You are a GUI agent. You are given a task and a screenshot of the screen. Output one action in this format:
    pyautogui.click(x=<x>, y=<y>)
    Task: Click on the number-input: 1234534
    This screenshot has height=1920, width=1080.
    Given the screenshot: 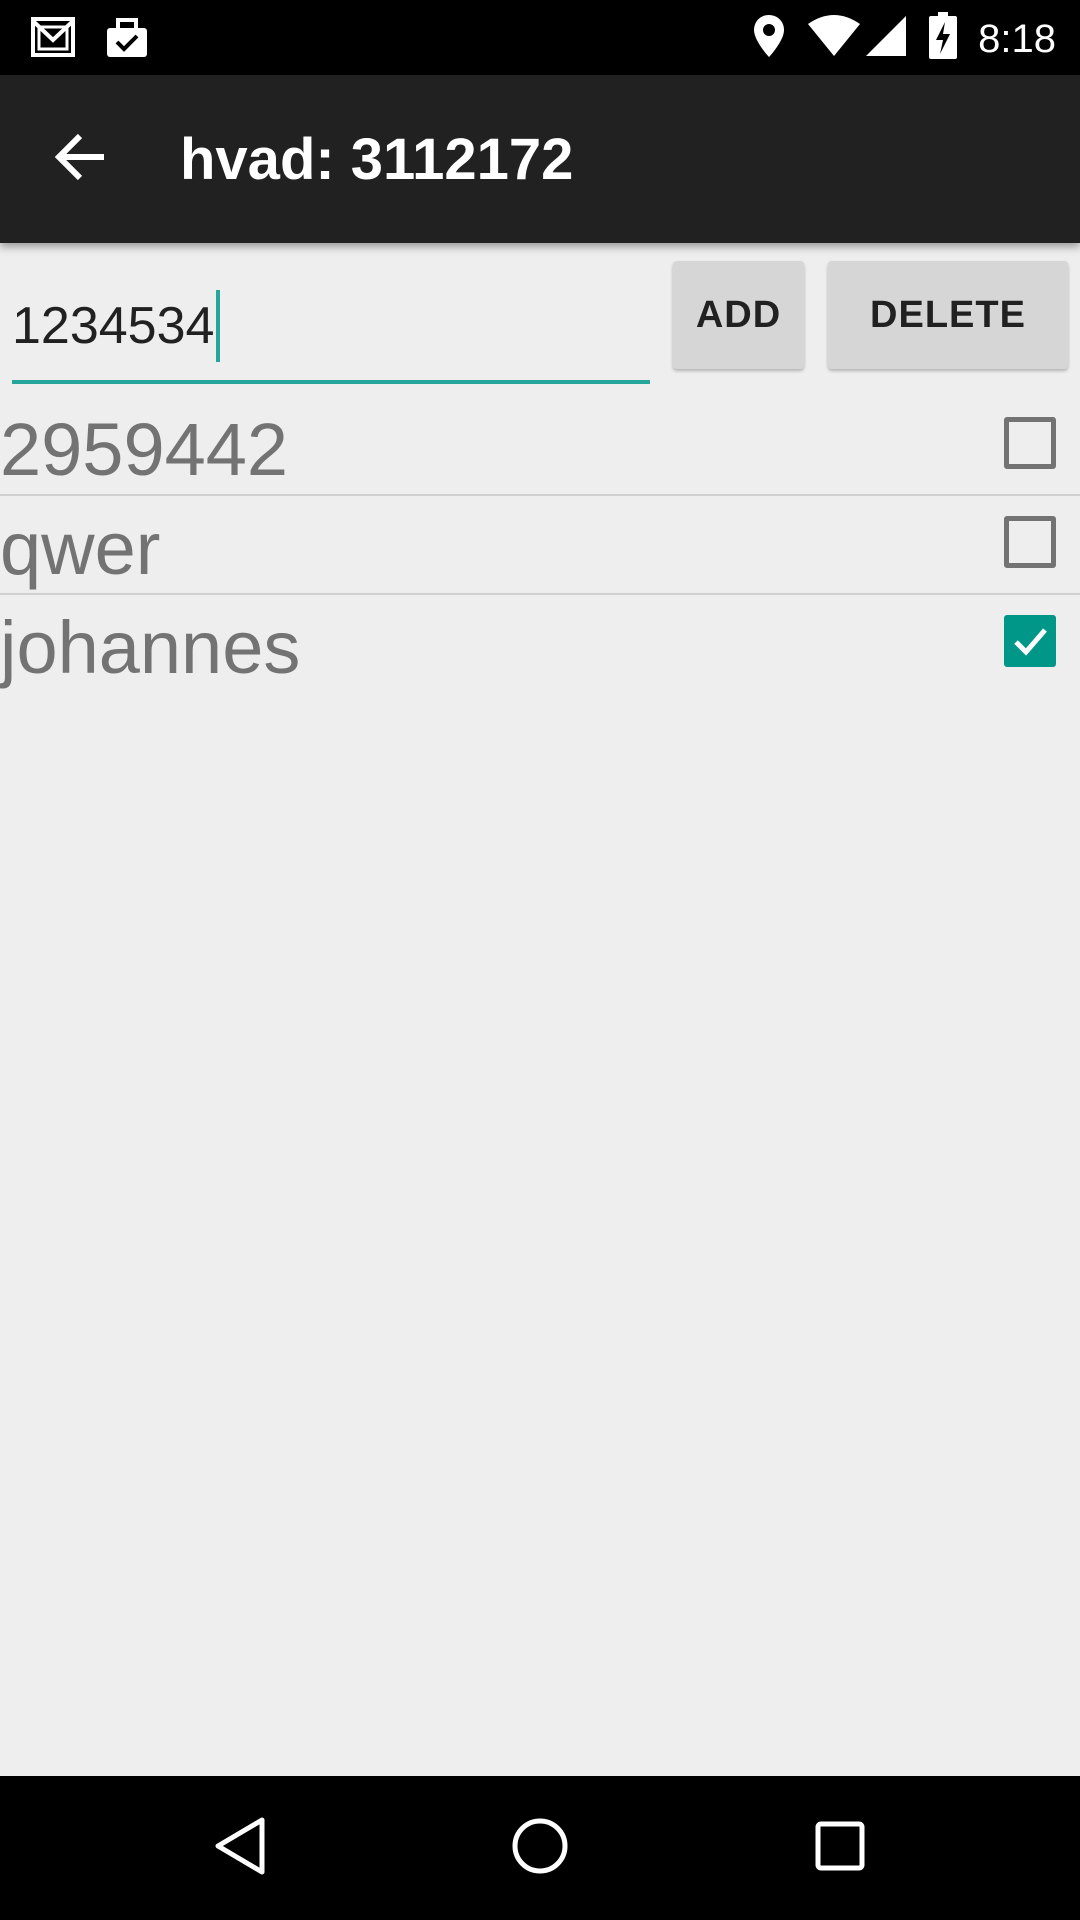 What is the action you would take?
    pyautogui.click(x=331, y=323)
    